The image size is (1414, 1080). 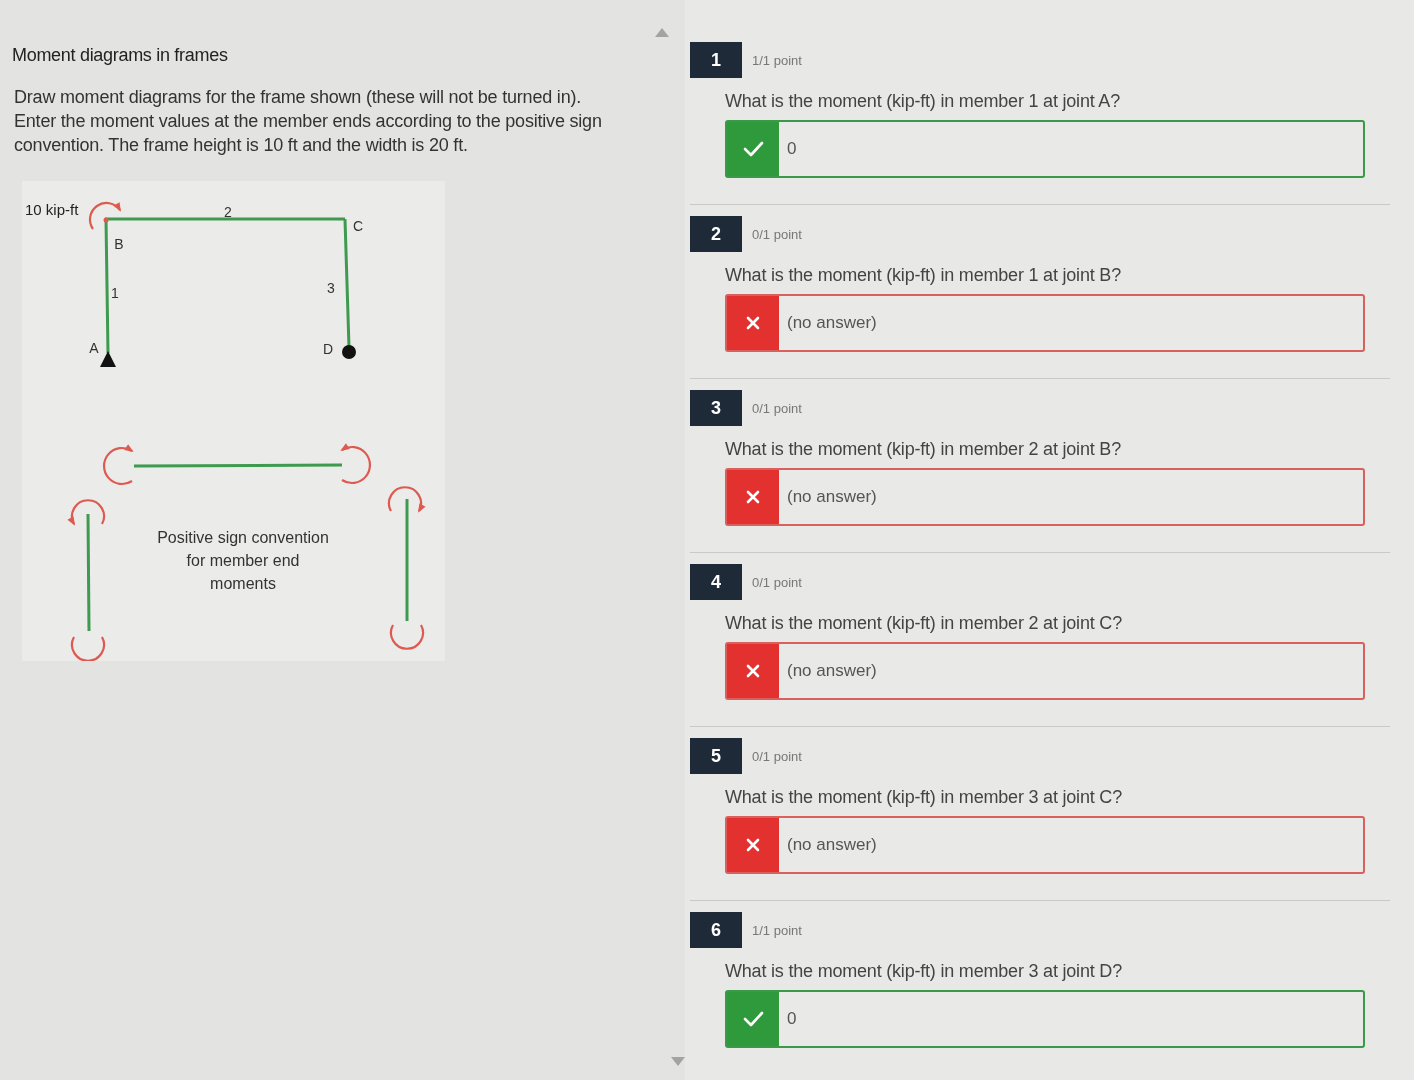 I want to click on question-text: What is the moment (kip-ft) in member 2 at joint B?, so click(x=923, y=449).